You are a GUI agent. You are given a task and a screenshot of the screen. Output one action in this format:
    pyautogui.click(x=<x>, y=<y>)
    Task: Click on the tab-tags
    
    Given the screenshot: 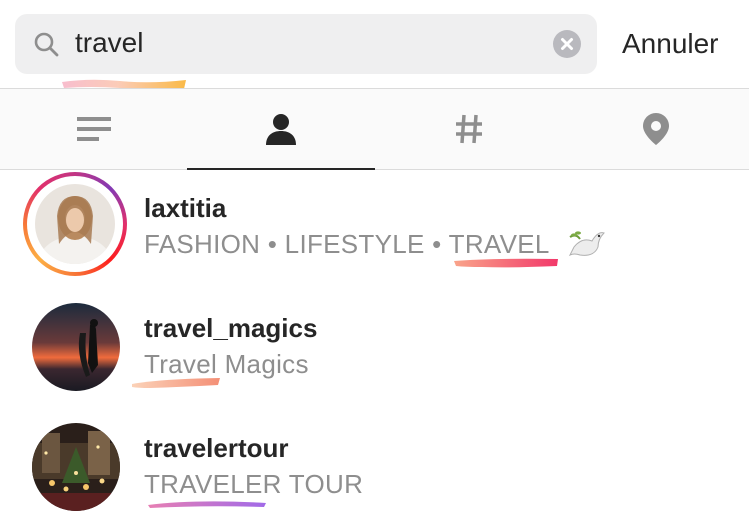 What is the action you would take?
    pyautogui.click(x=468, y=129)
    